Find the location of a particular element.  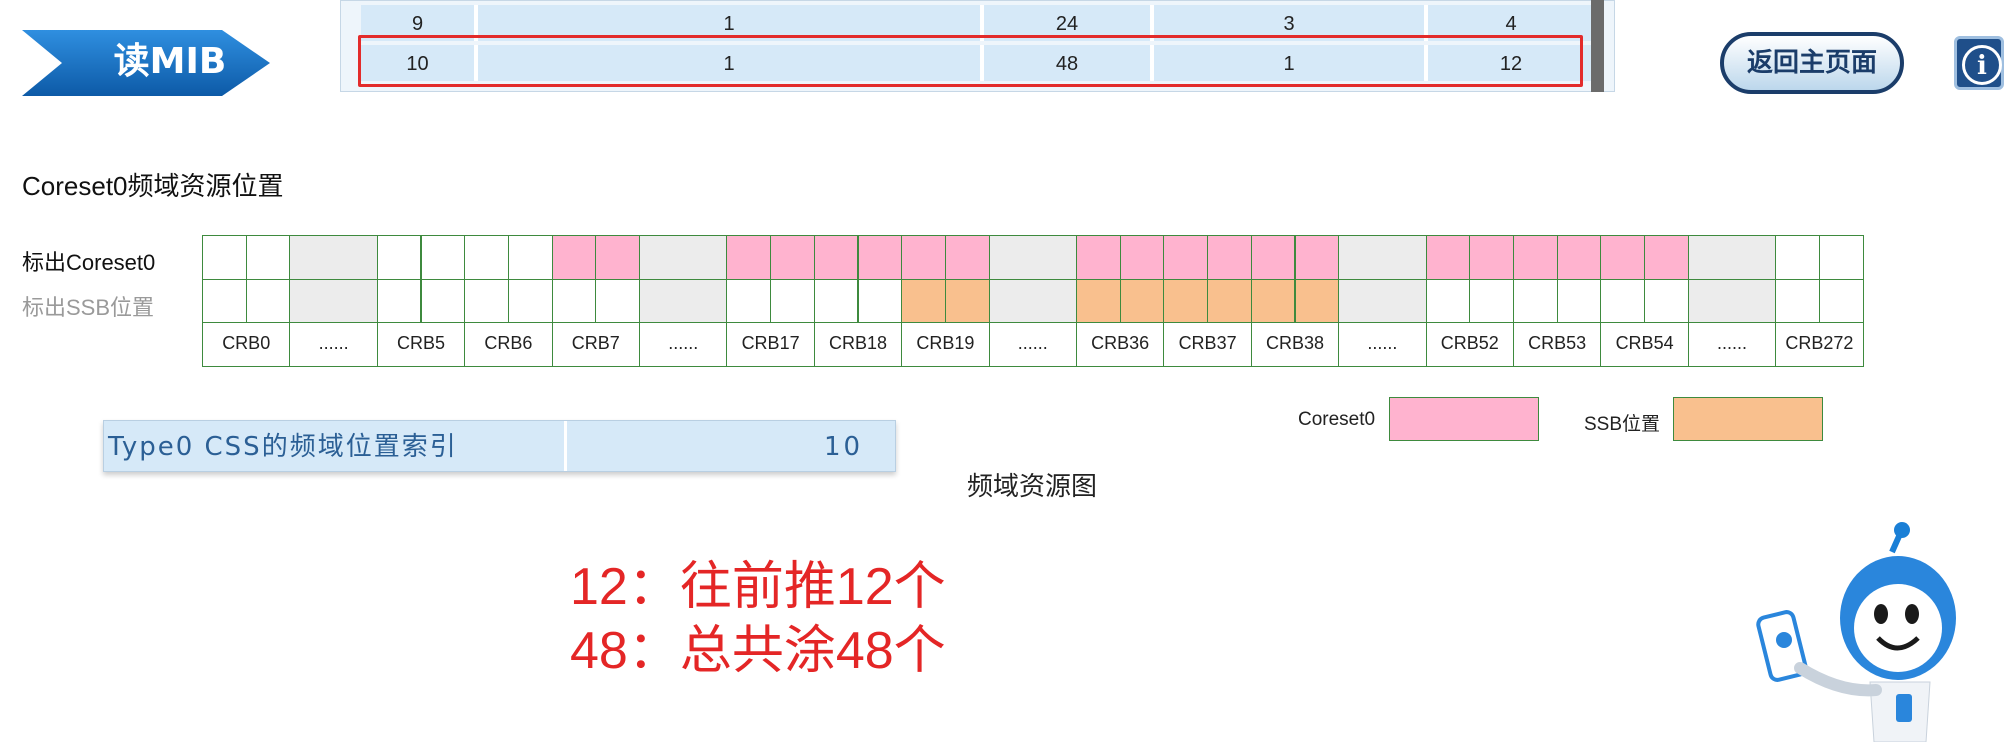

legend-label-coreset0: Coreset0 is located at coordinates (1337, 419).